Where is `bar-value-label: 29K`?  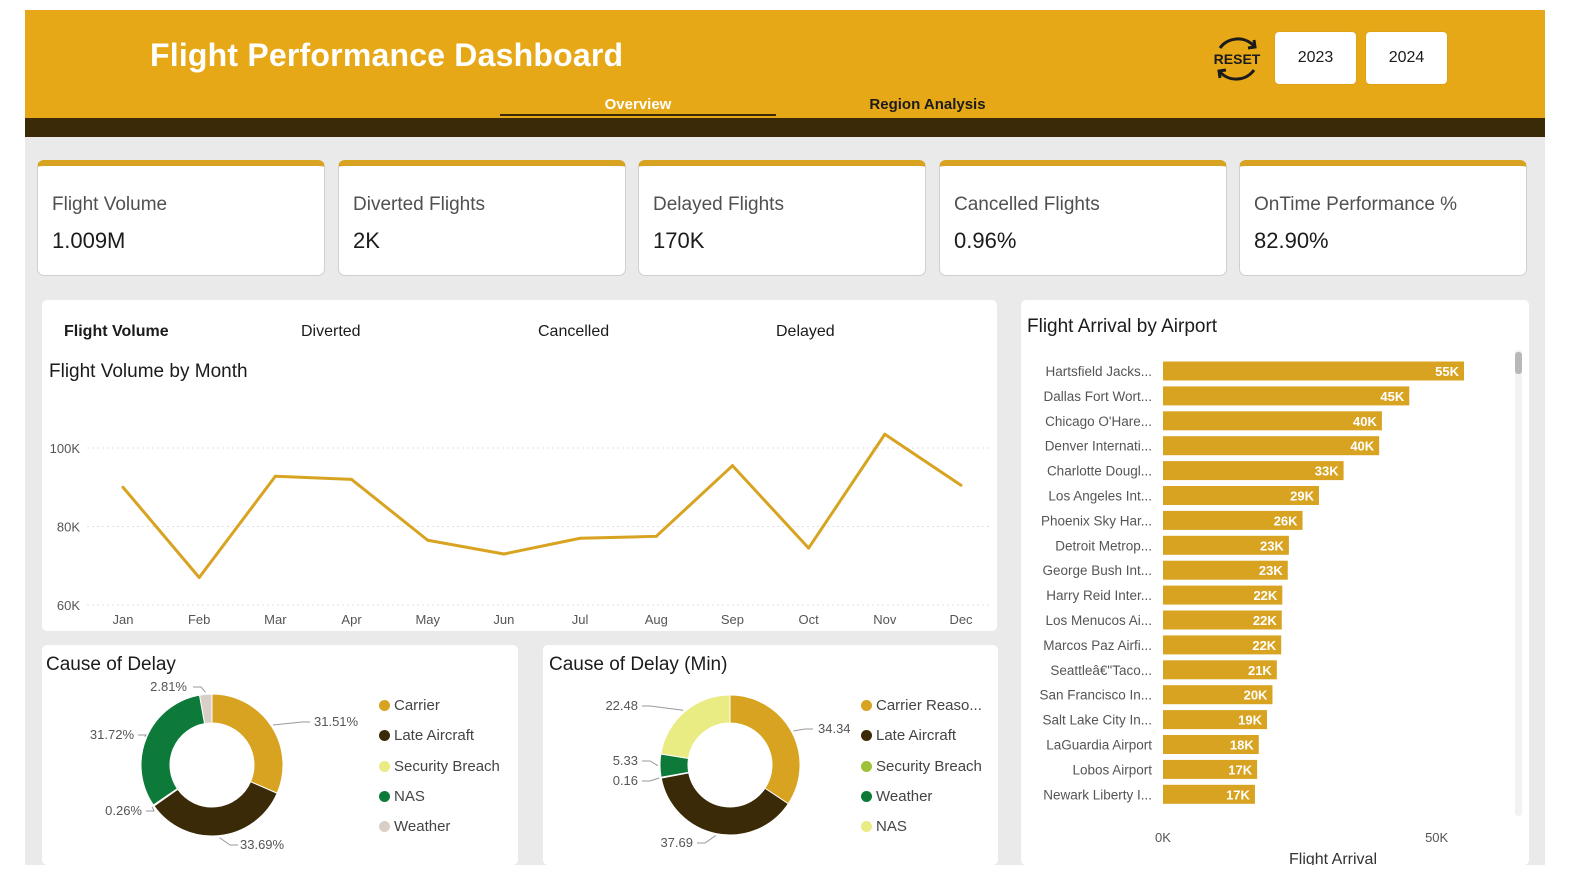
bar-value-label: 29K is located at coordinates (1302, 496).